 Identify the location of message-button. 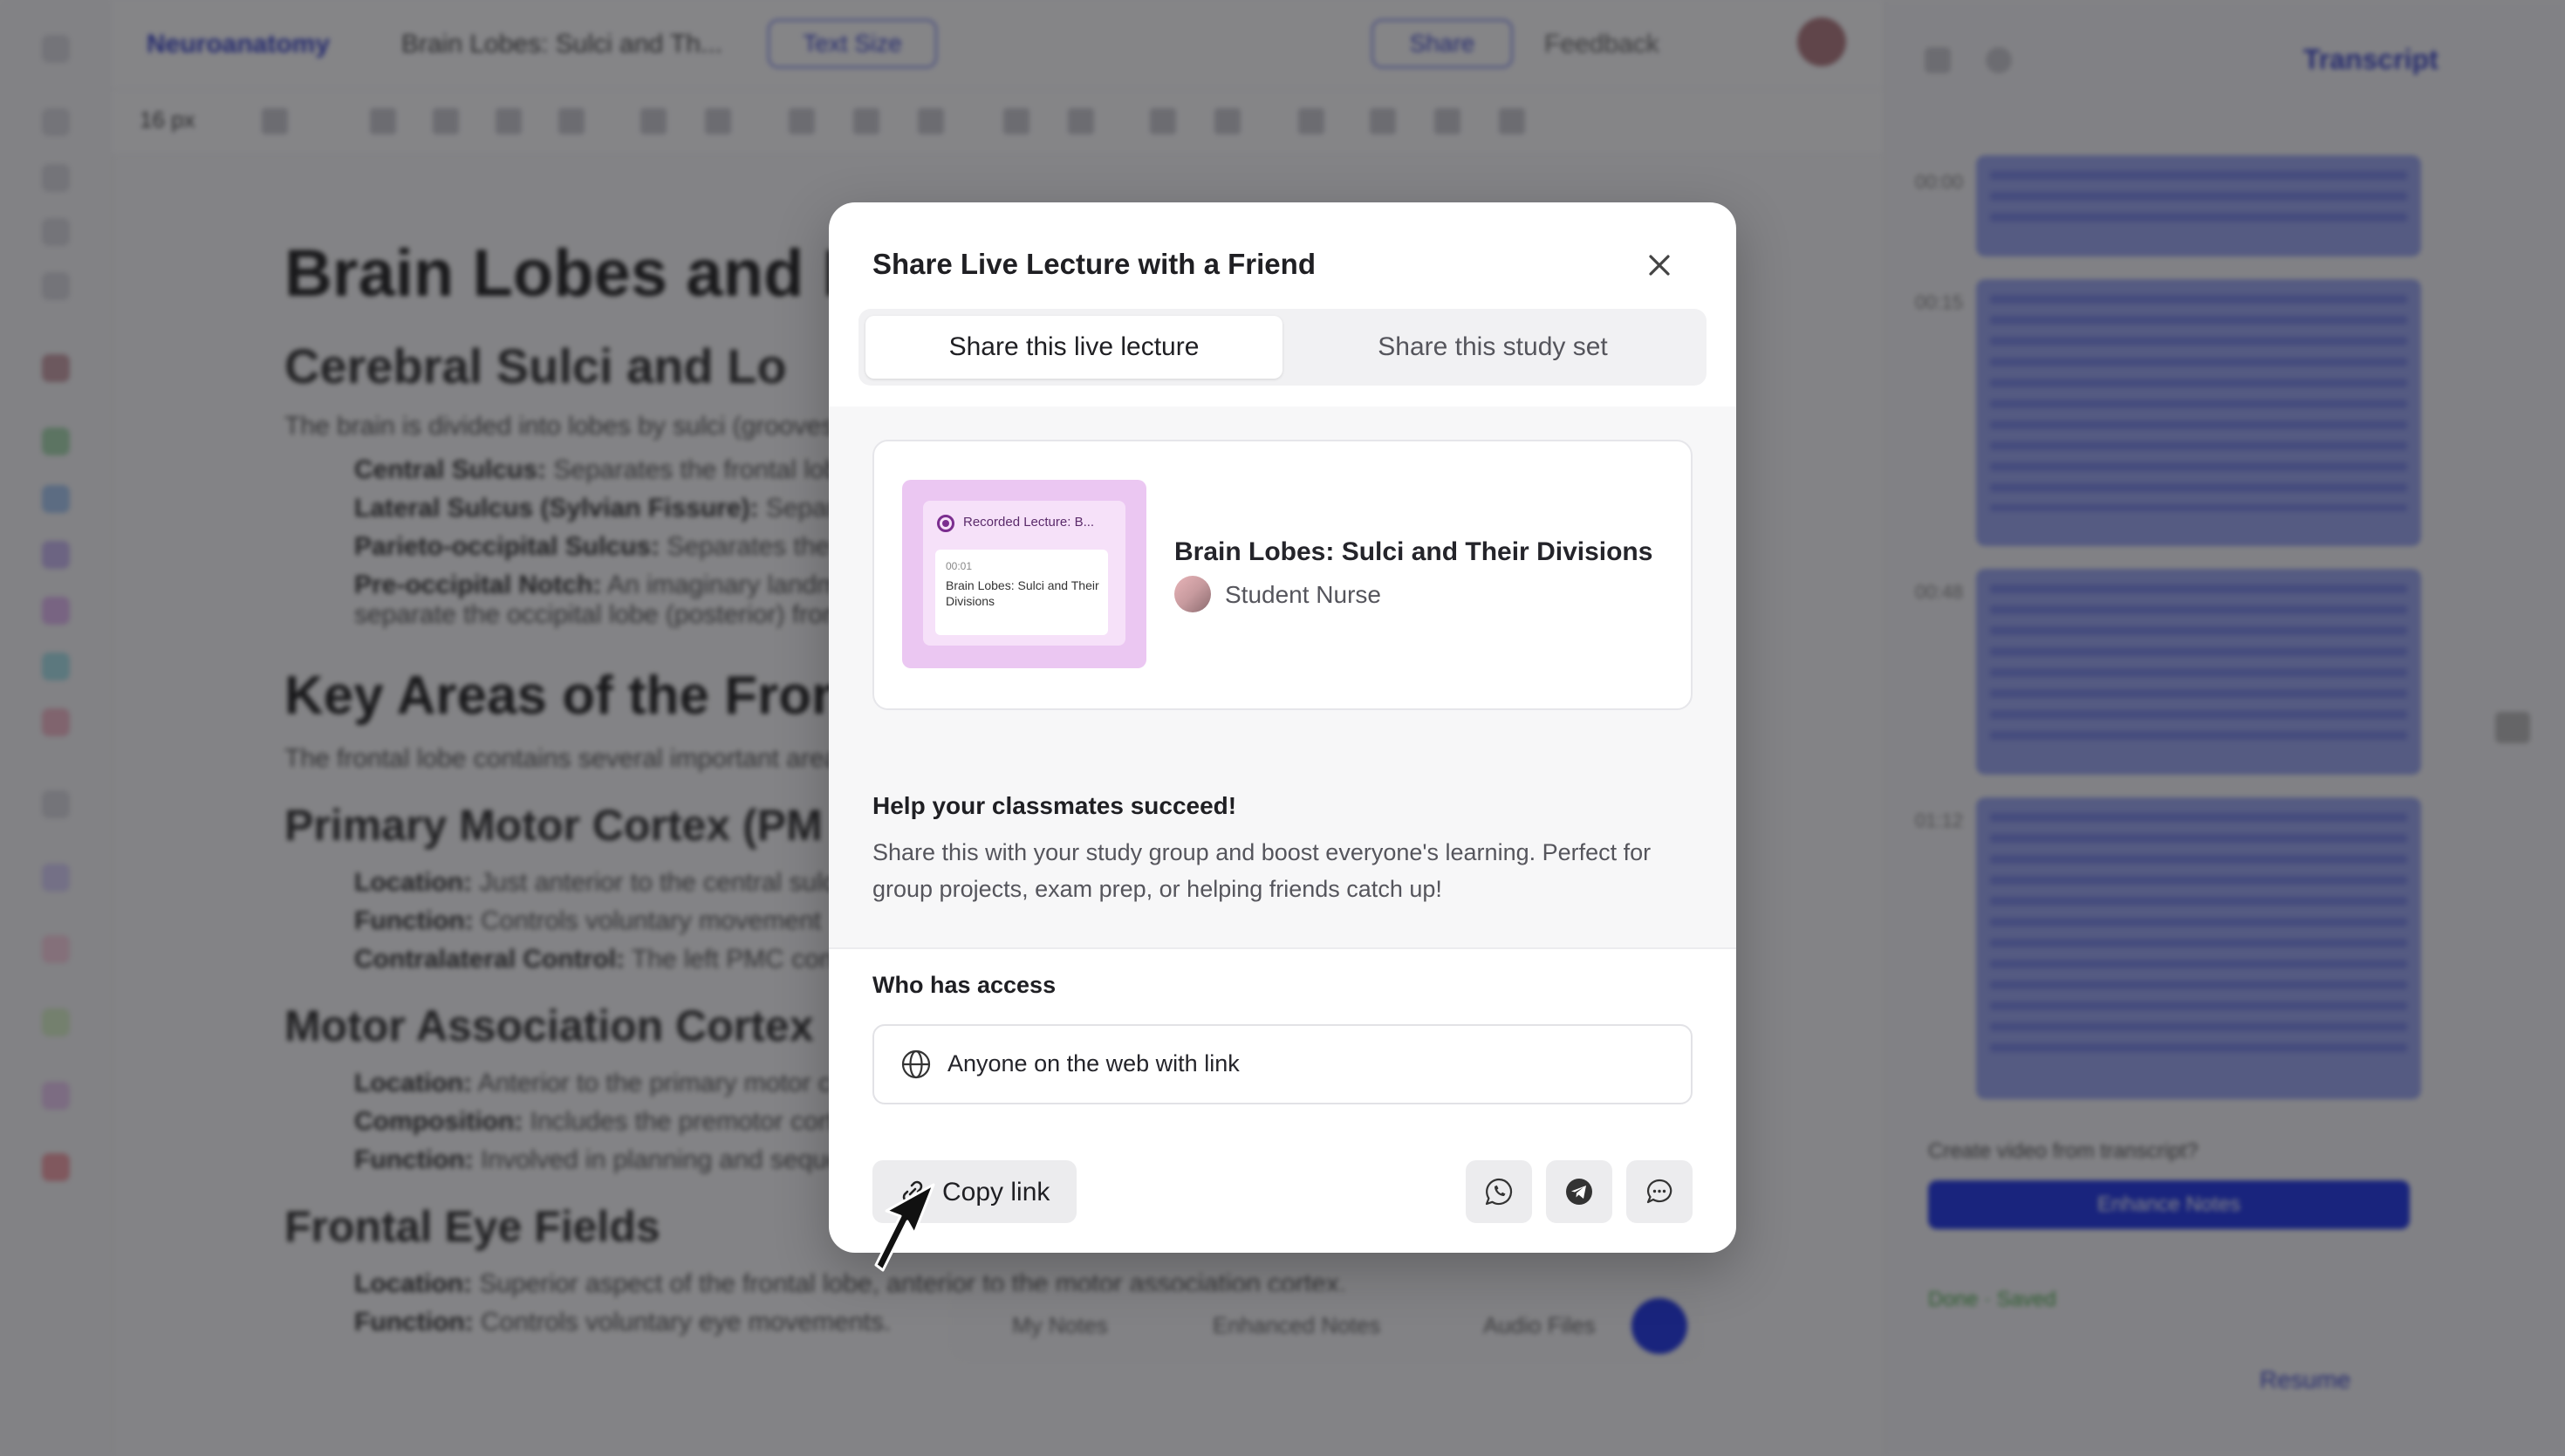
(1659, 1191).